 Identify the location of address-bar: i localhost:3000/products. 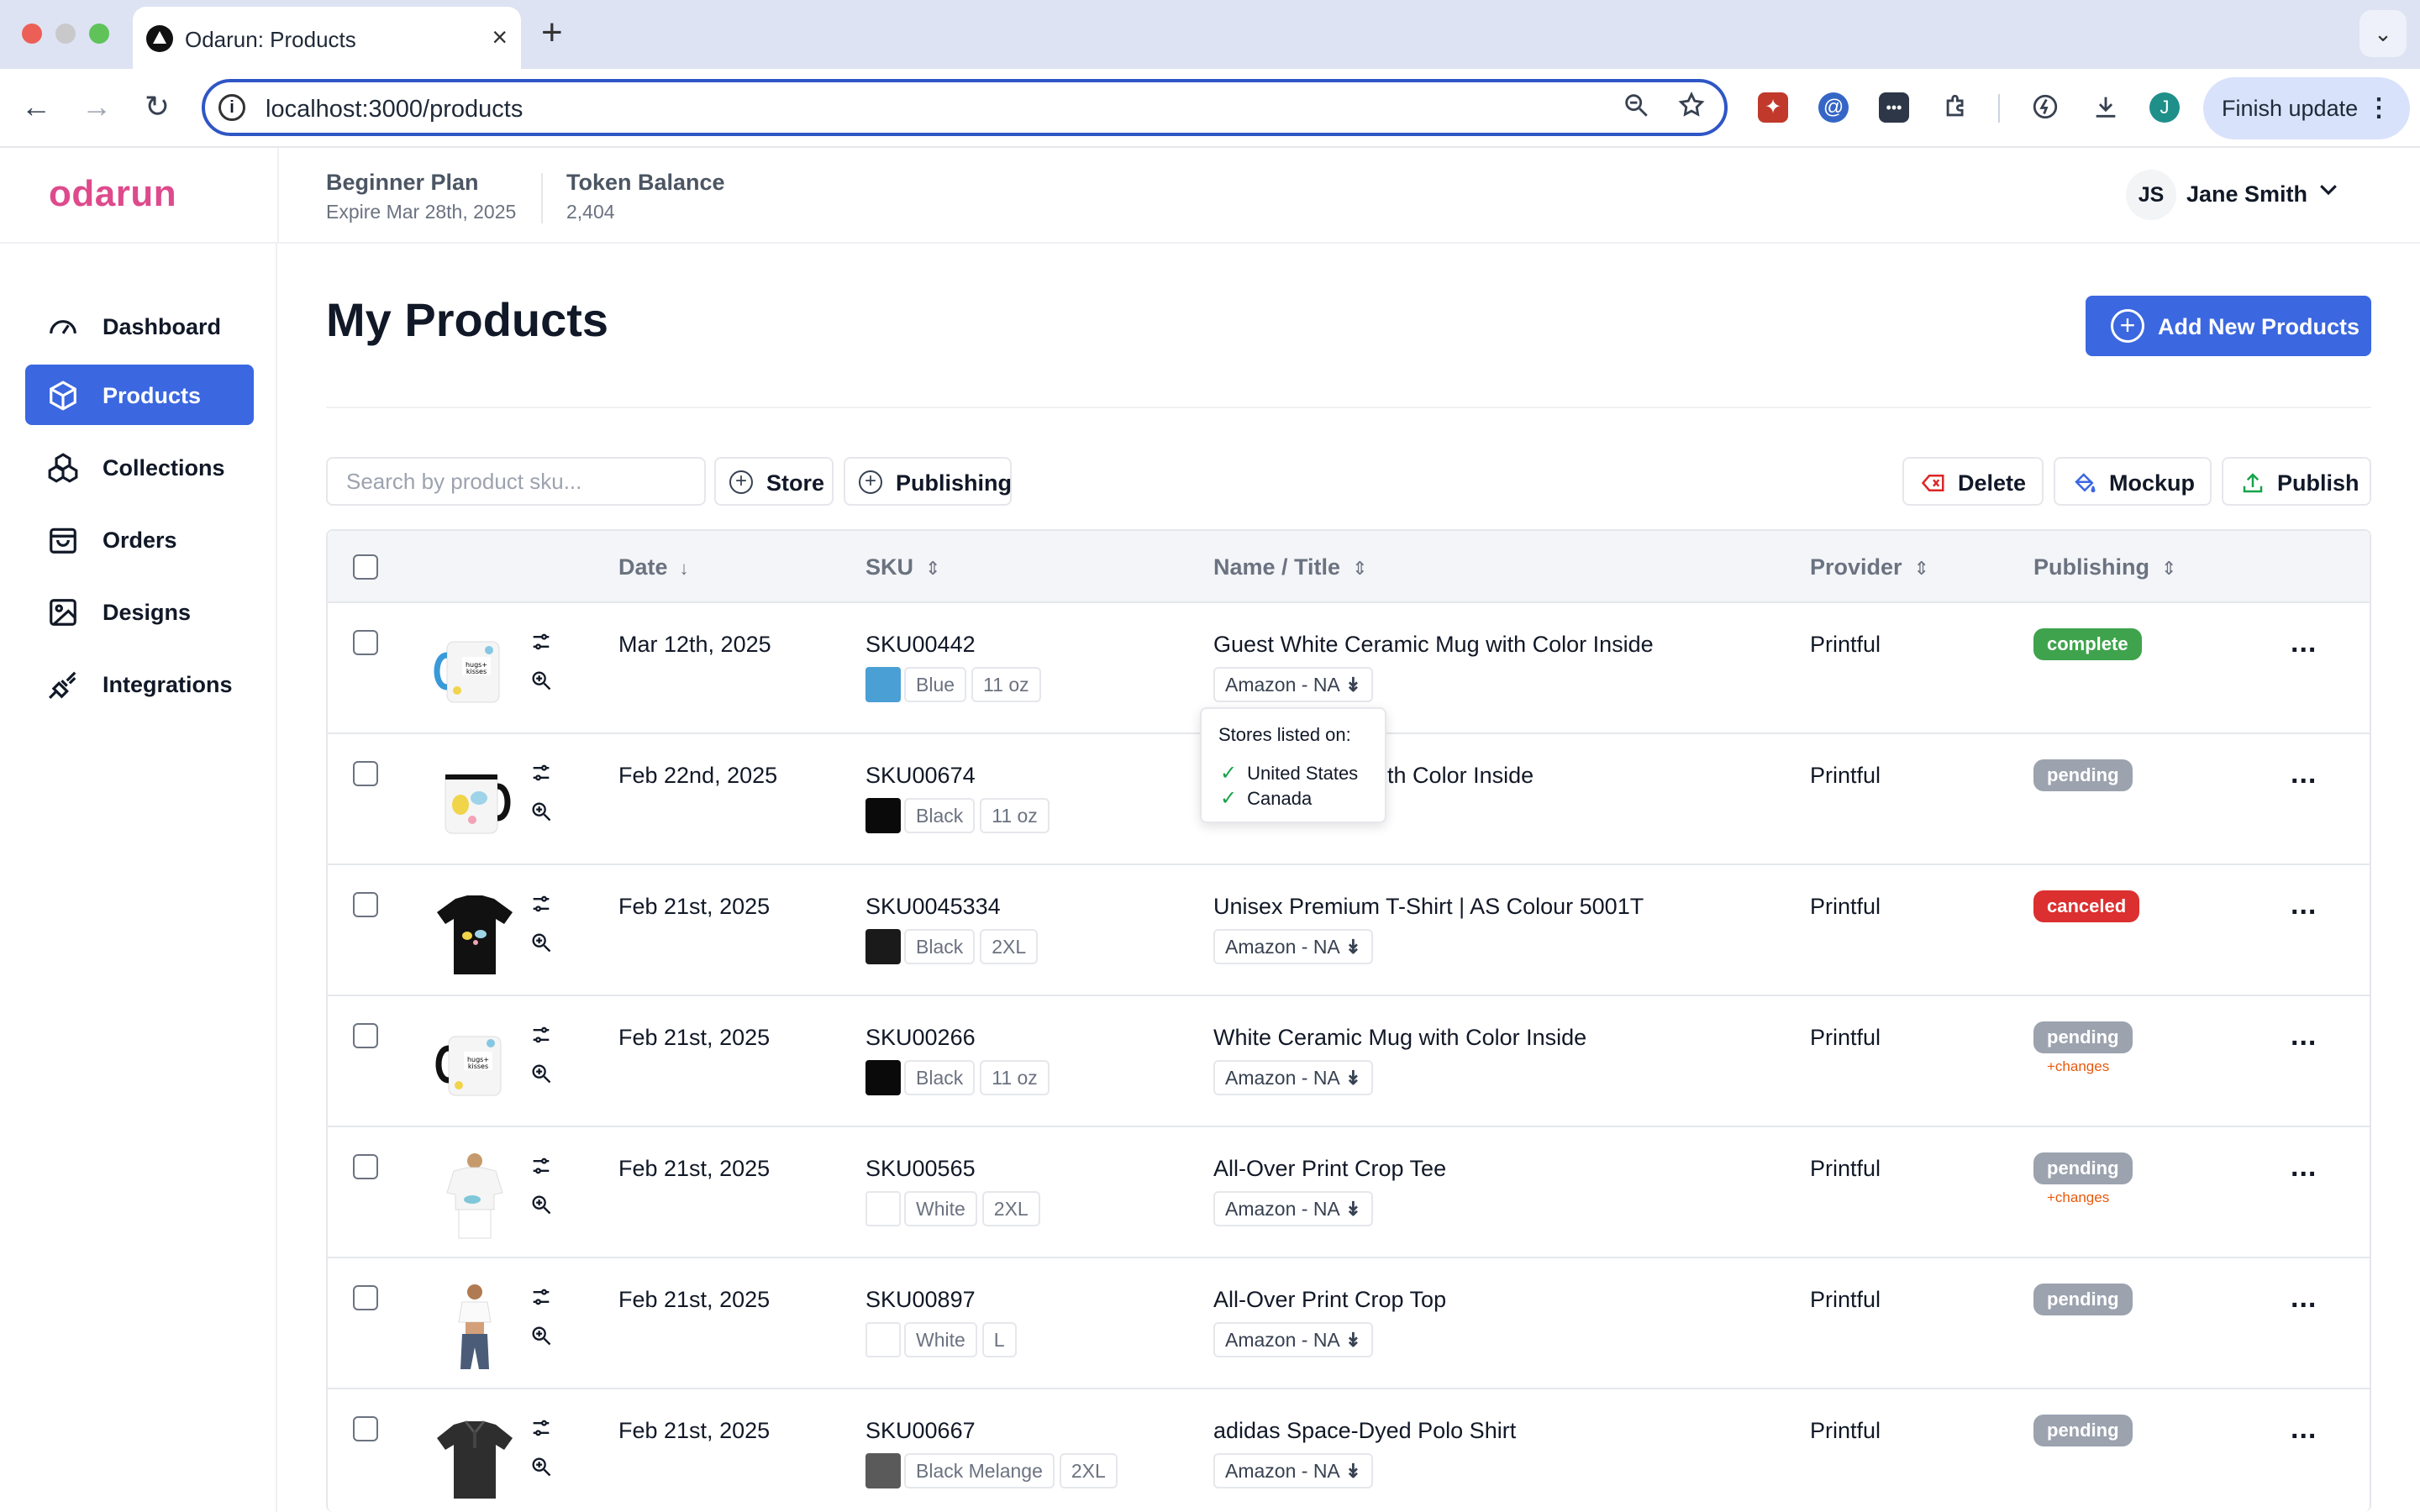
(965, 107).